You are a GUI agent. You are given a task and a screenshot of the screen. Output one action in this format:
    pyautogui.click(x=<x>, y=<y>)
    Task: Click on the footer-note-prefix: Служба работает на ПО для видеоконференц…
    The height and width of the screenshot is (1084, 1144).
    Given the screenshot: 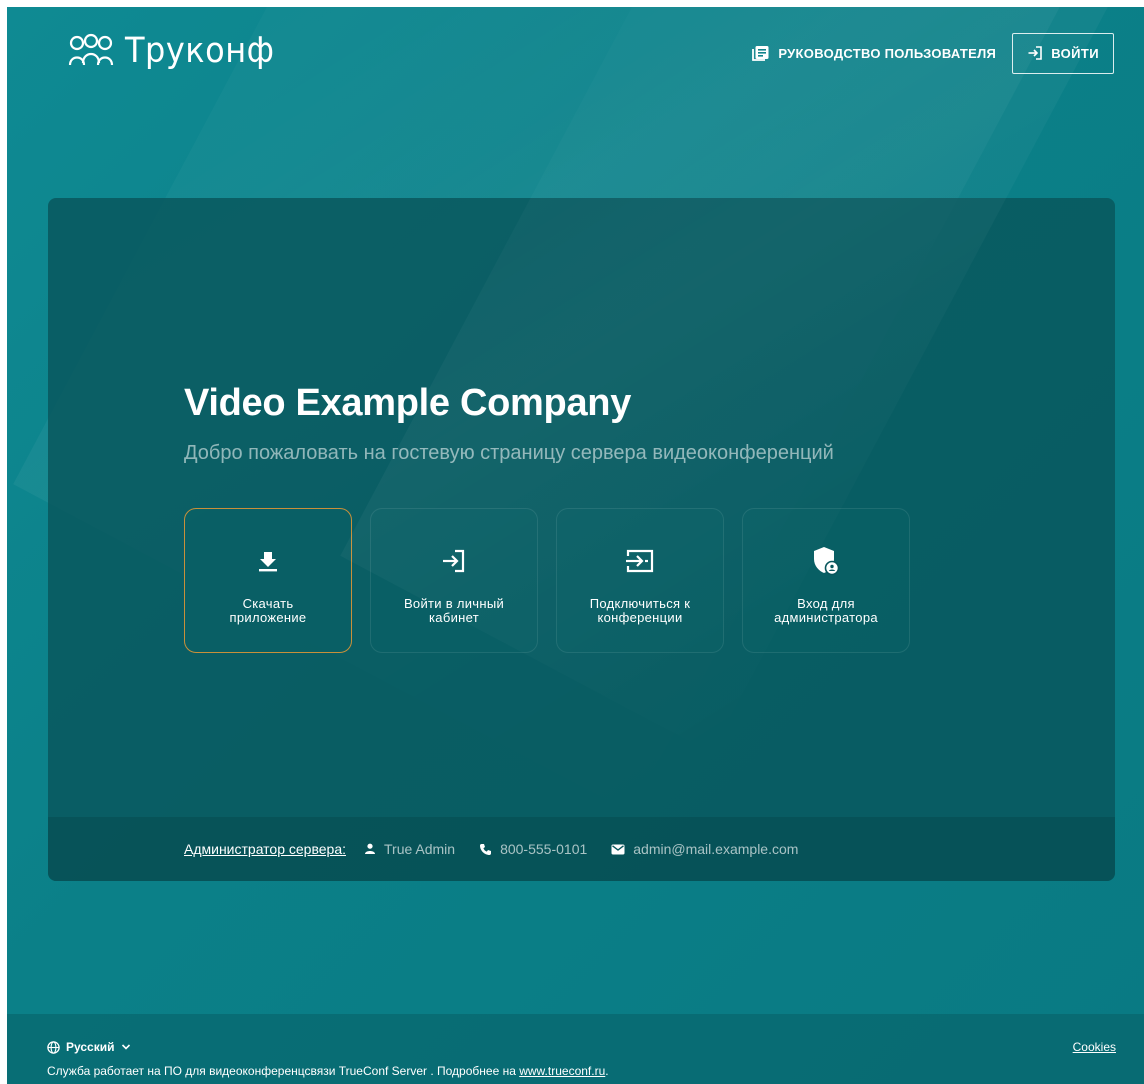 What is the action you would take?
    pyautogui.click(x=283, y=1071)
    